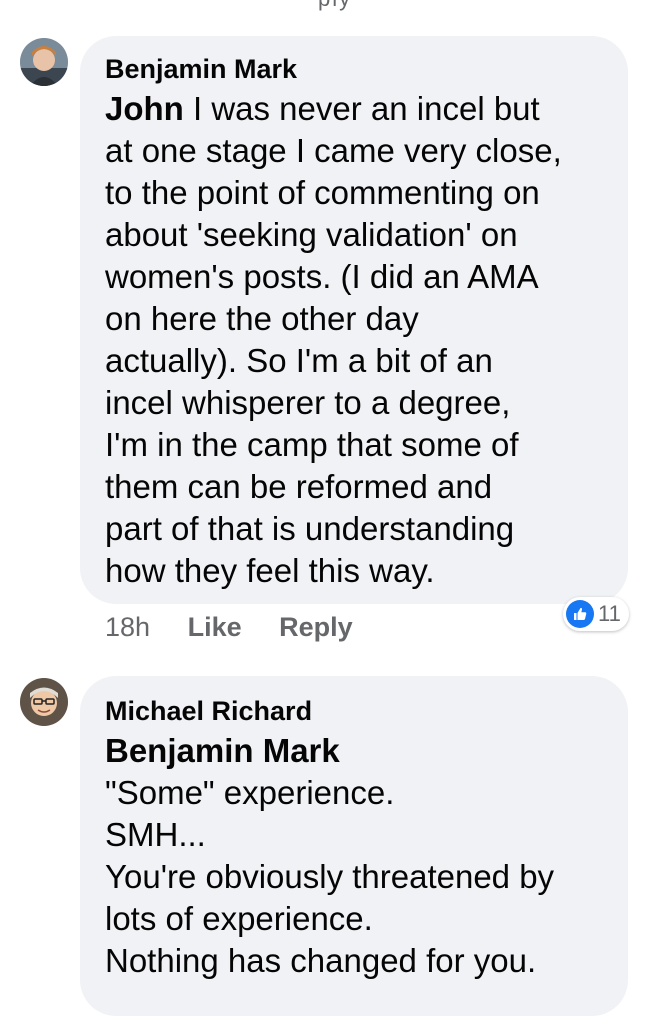 The image size is (654, 1016). Describe the element at coordinates (311, 234) in the screenshot. I see `comment-line: about 'seeking validation' on` at that location.